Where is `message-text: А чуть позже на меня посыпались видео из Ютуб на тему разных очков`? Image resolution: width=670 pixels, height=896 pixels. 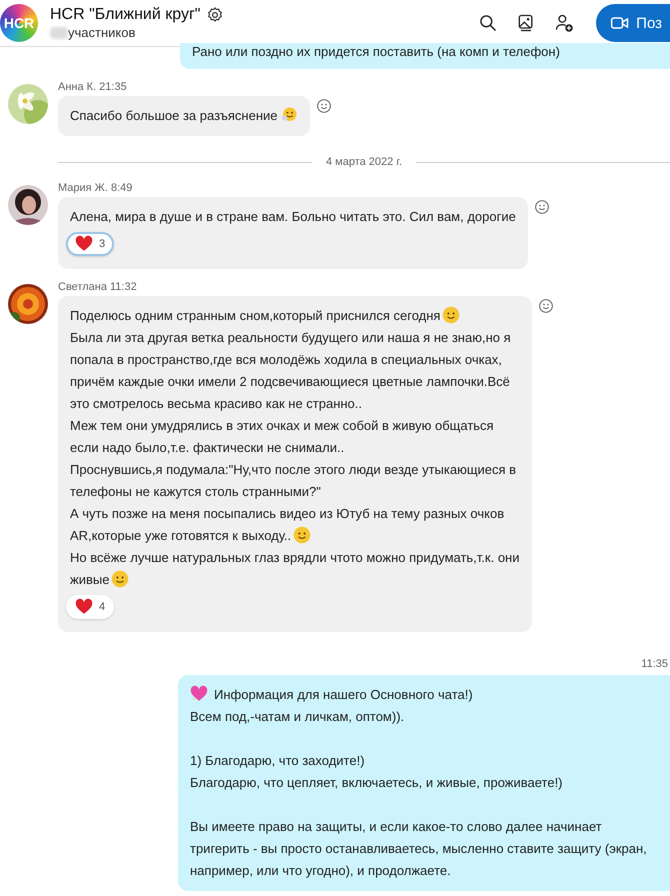
message-text: А чуть позже на меня посыпались видео из Ютуб на тему разных очков is located at coordinates (287, 513).